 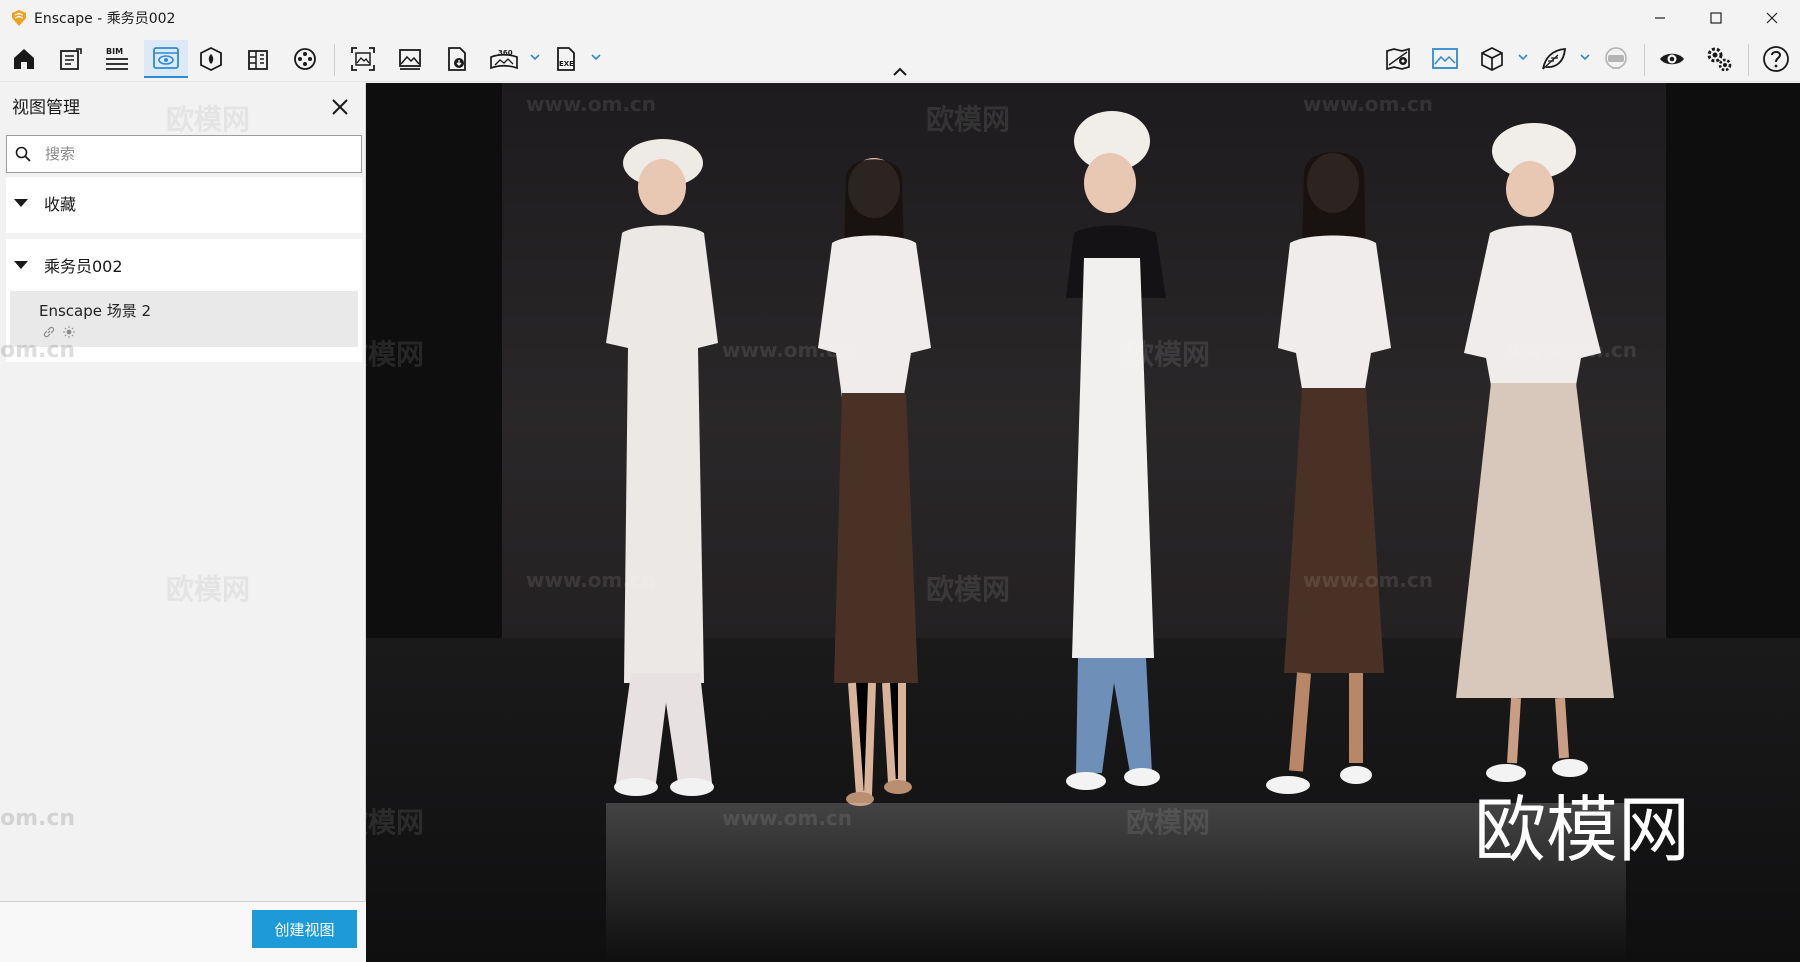 I want to click on link-icon, so click(x=49, y=332).